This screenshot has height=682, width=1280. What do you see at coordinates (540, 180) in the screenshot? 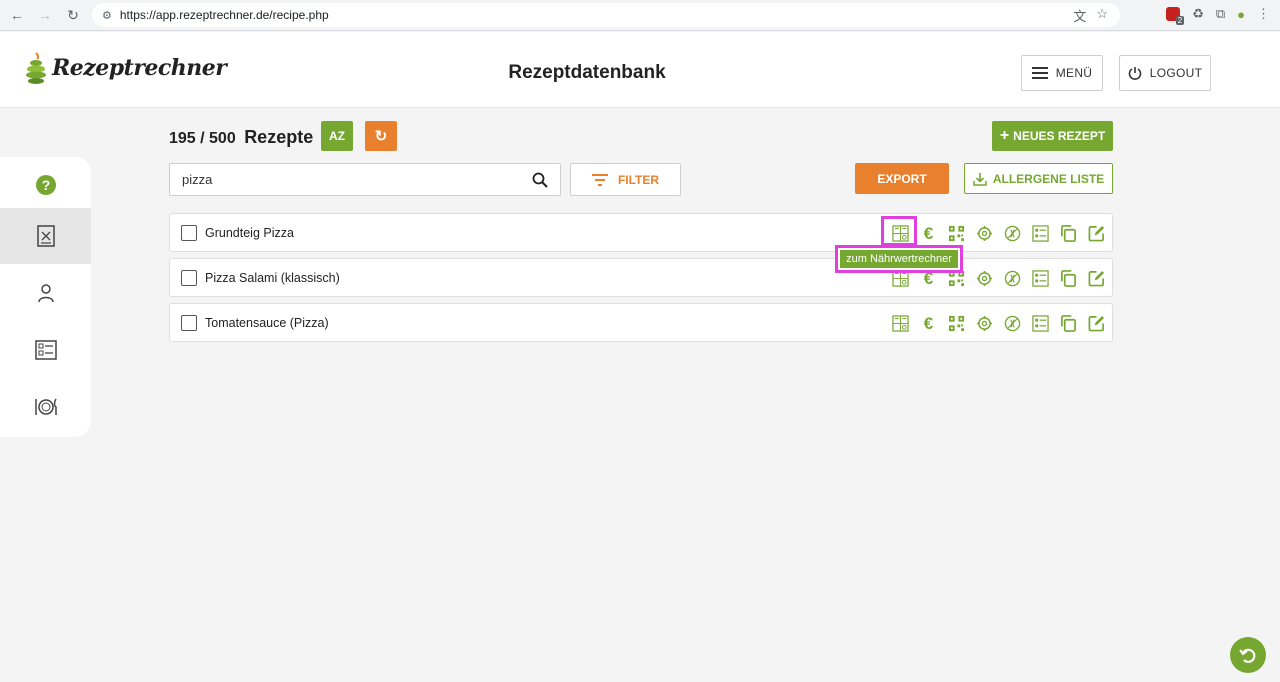
I see `search-icon` at bounding box center [540, 180].